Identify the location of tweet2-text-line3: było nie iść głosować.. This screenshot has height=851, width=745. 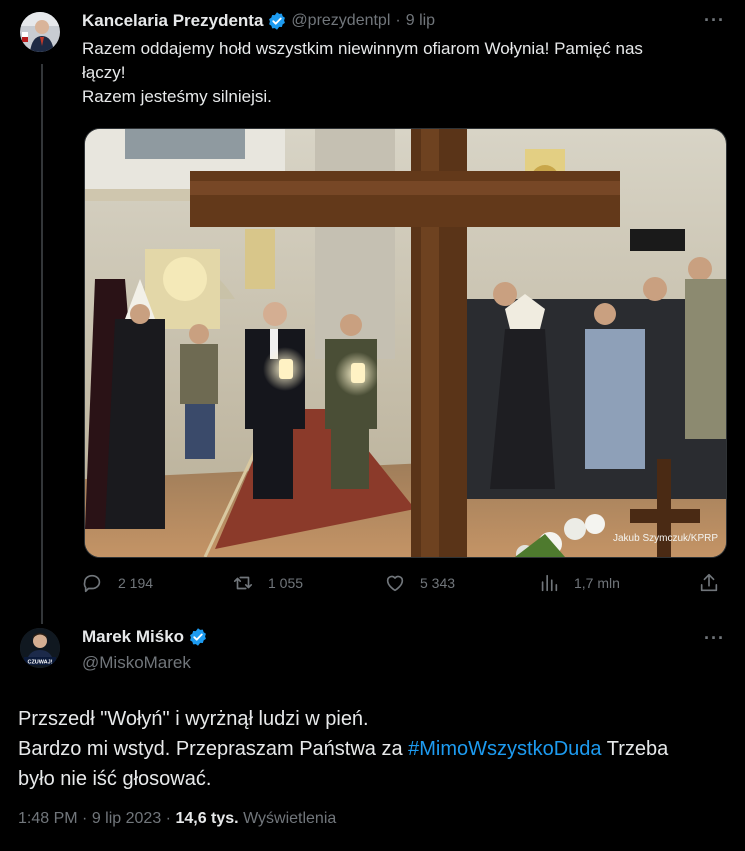
(115, 779).